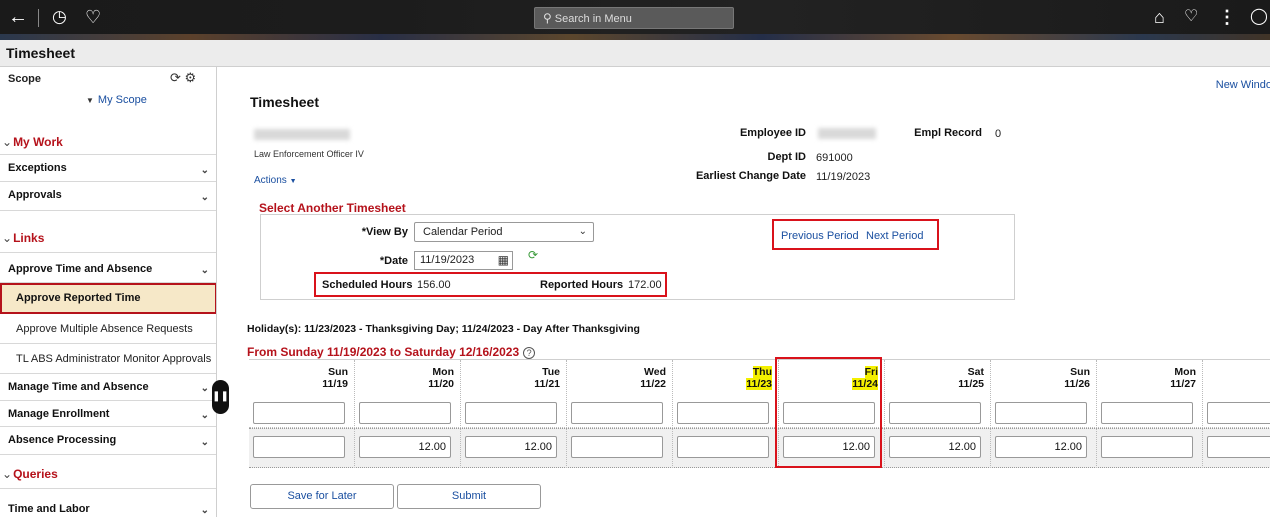  I want to click on date-input: 11/19/2023 ▦, so click(463, 260).